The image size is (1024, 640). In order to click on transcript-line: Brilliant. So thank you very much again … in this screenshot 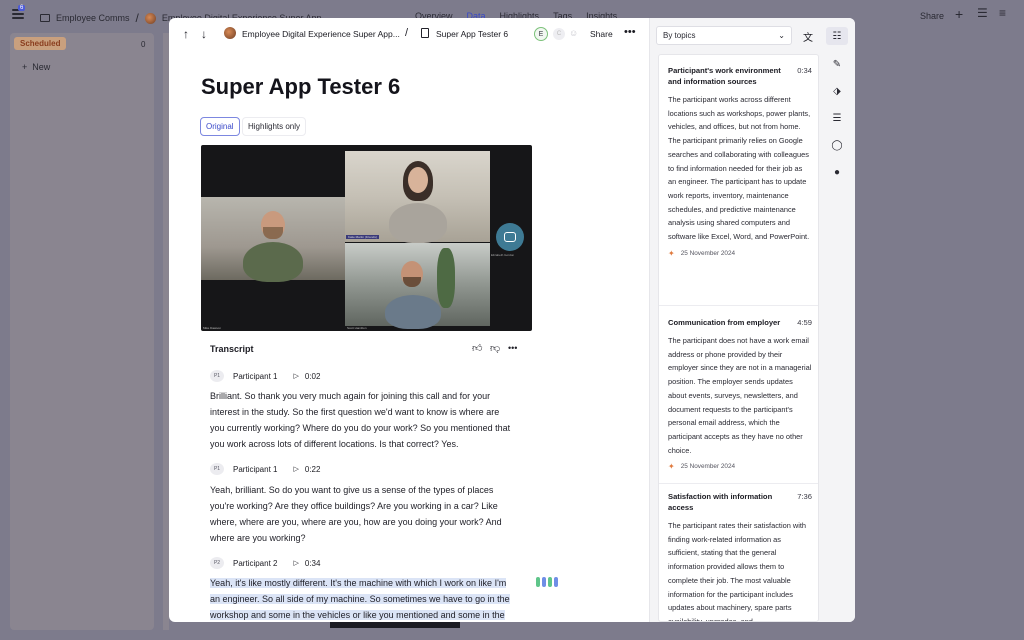, I will do `click(350, 396)`.